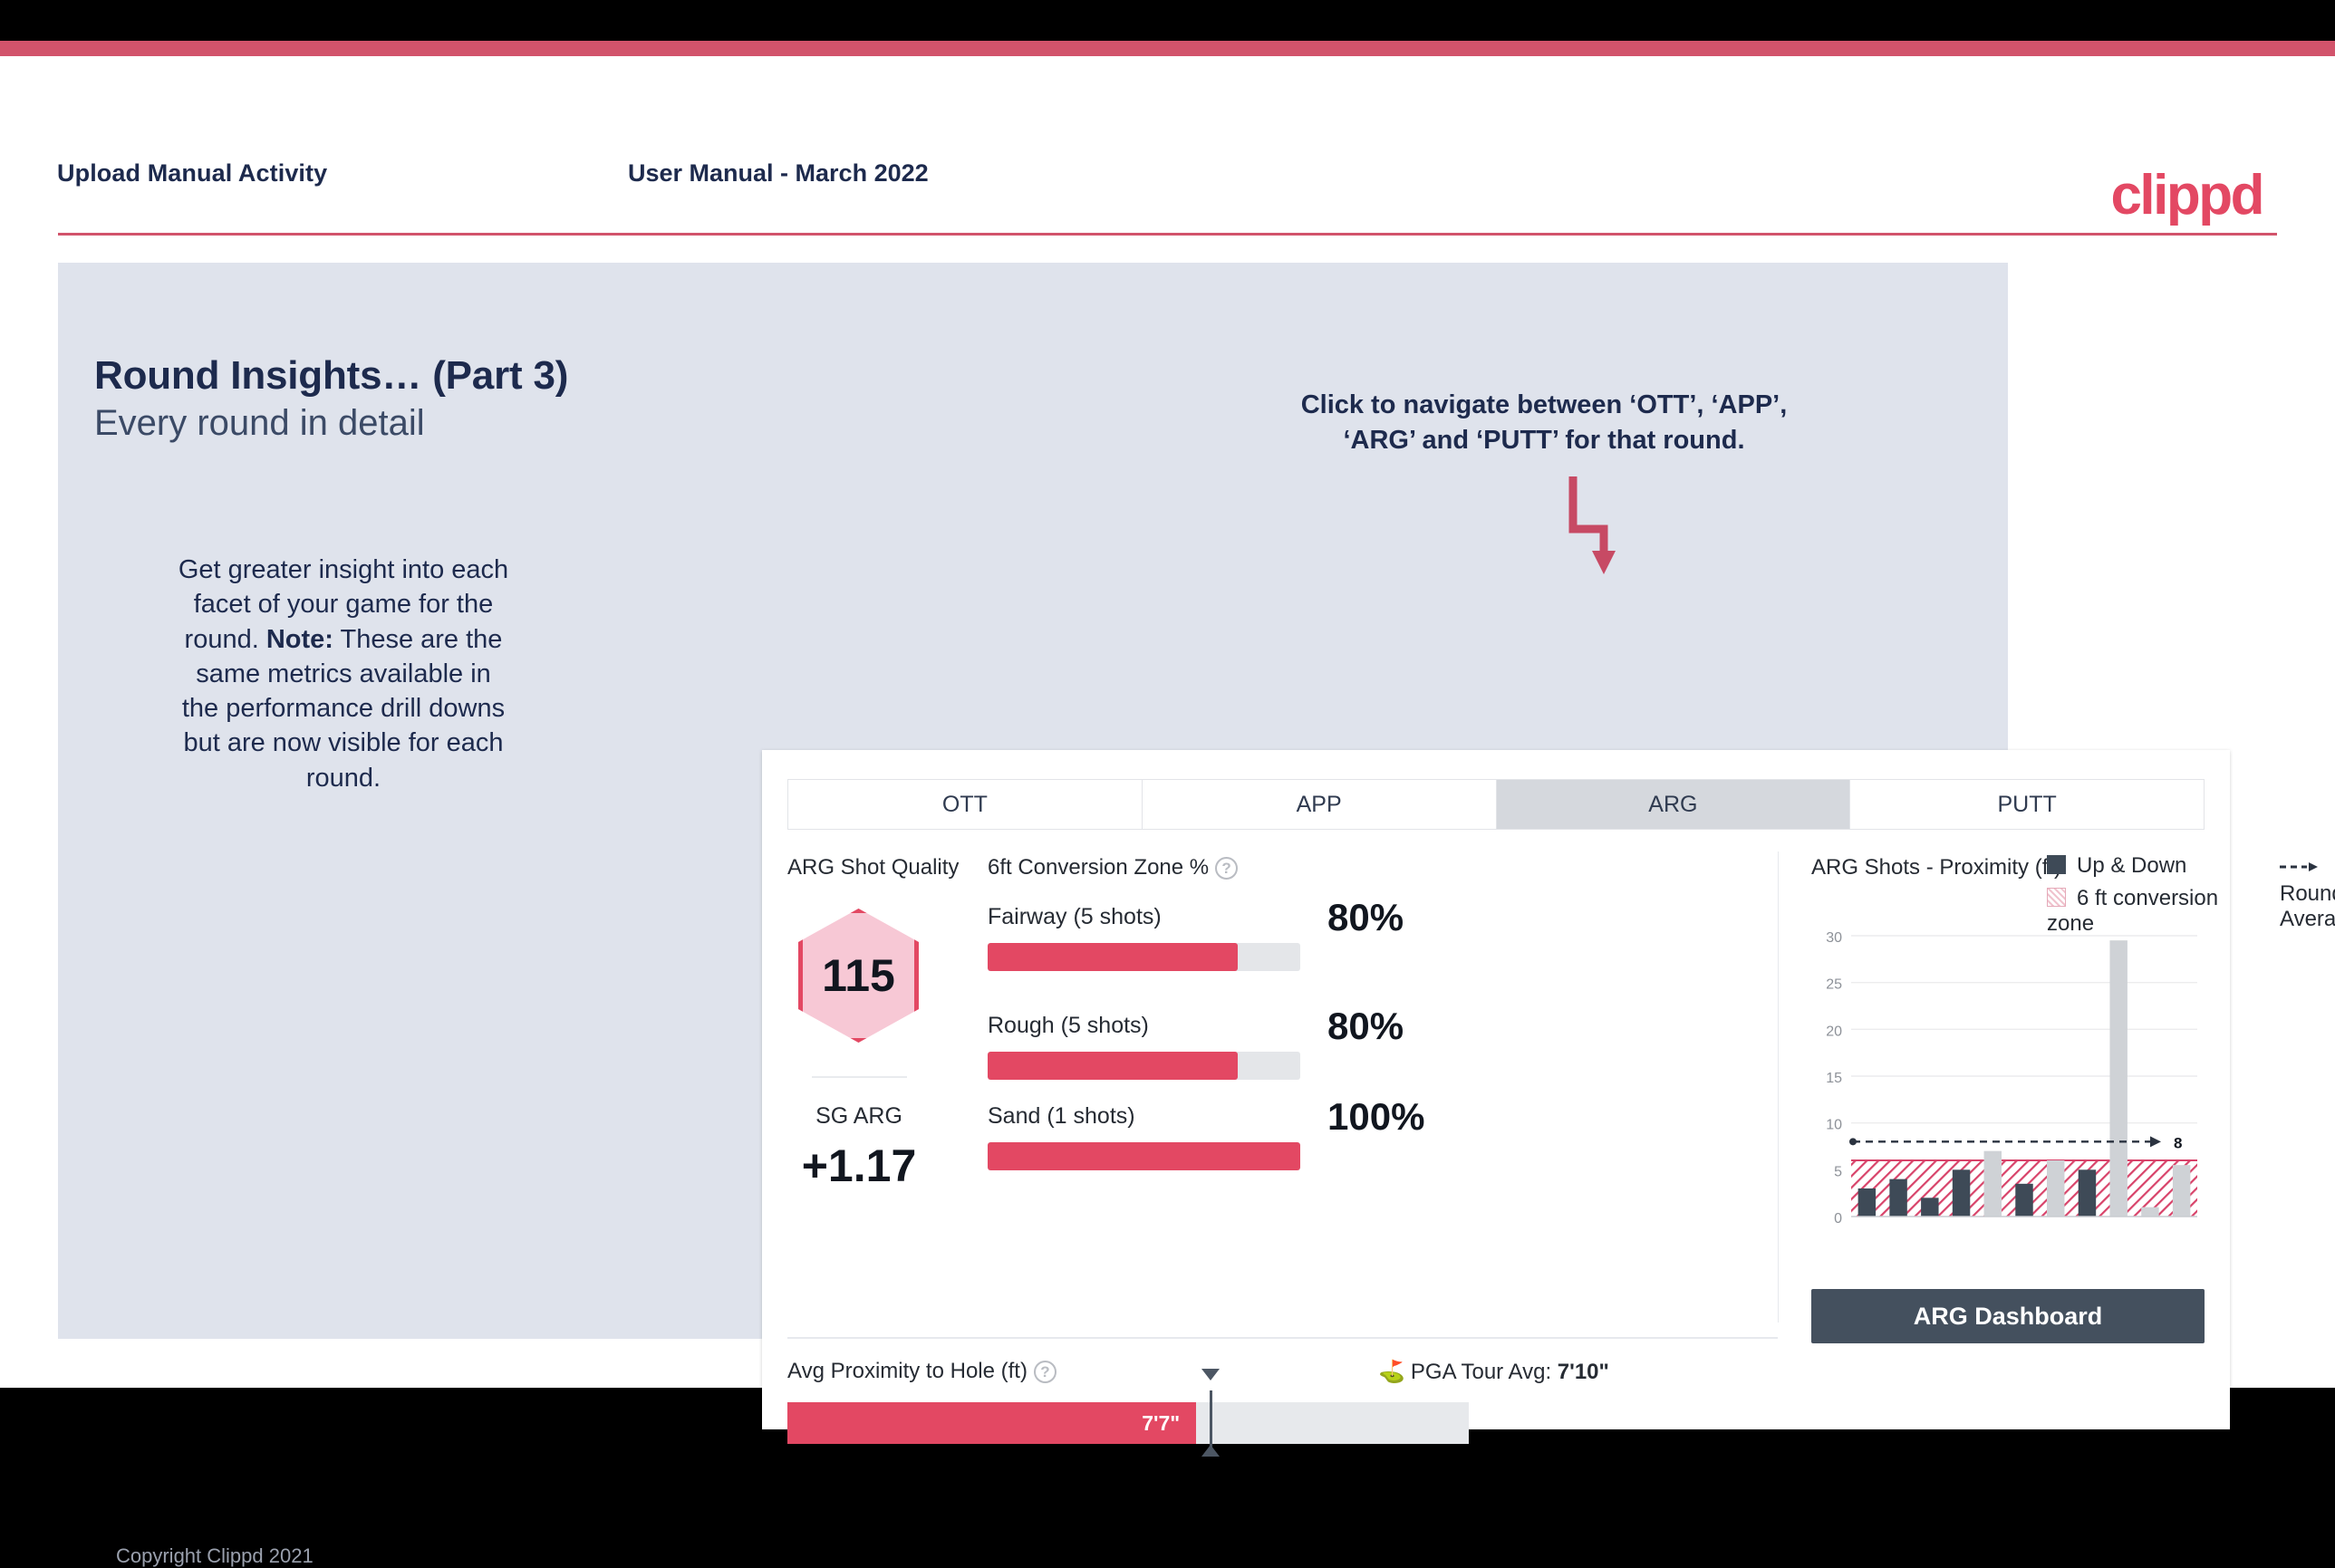 This screenshot has width=2335, height=1568. What do you see at coordinates (1211, 1413) in the screenshot?
I see `proximity-benchmark-marker` at bounding box center [1211, 1413].